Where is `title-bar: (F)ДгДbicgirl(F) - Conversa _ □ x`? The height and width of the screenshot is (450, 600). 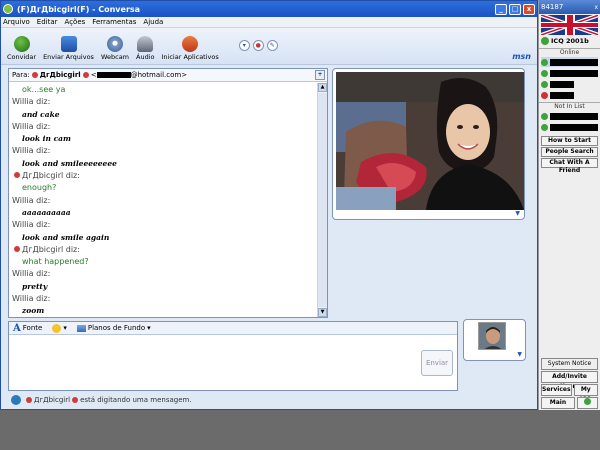
title-bar: (F)ДгДbicgirl(F) - Conversa _ □ x is located at coordinates (269, 9).